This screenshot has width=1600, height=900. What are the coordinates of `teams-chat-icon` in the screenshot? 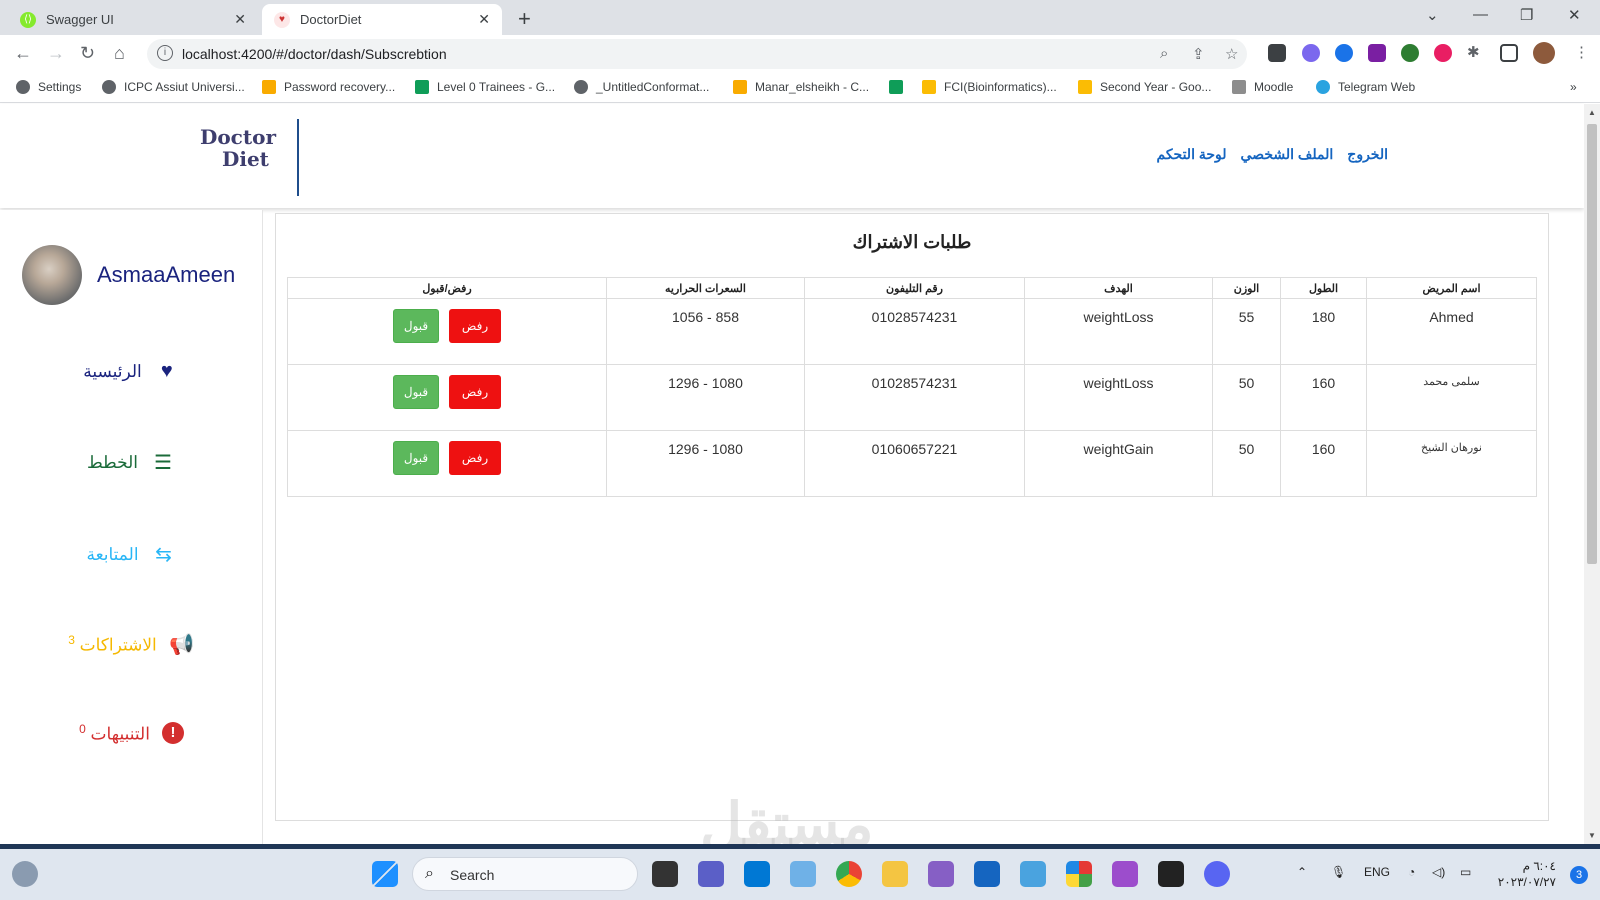 It's located at (711, 874).